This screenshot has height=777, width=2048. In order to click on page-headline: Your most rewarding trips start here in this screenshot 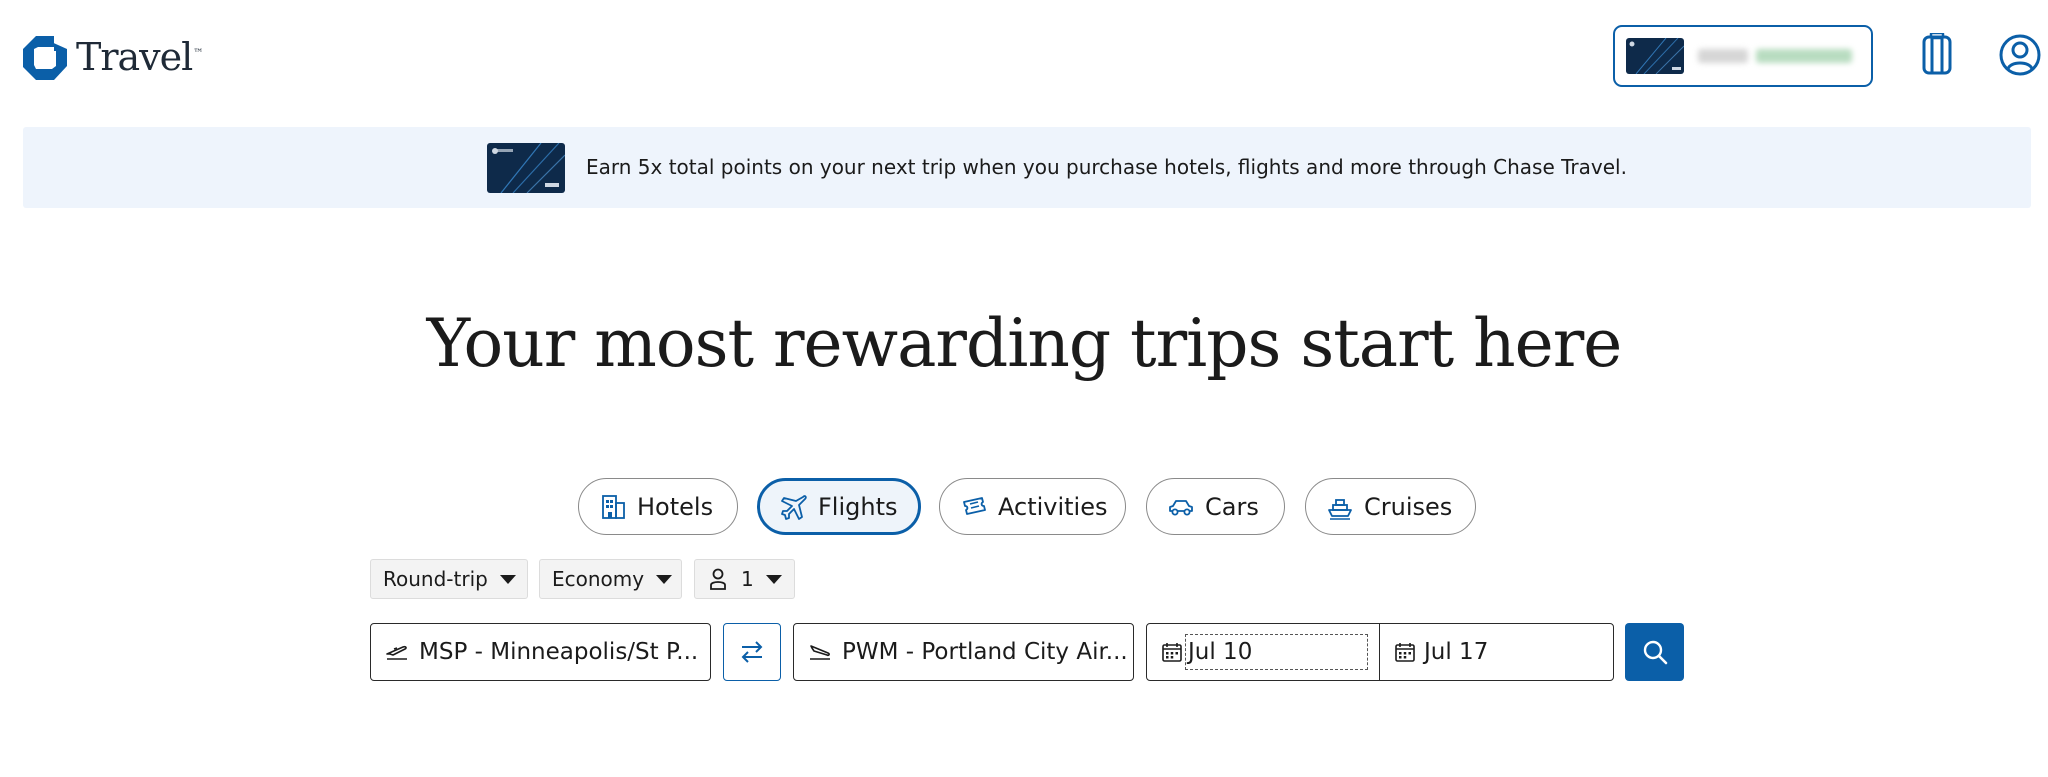, I will do `click(1024, 343)`.